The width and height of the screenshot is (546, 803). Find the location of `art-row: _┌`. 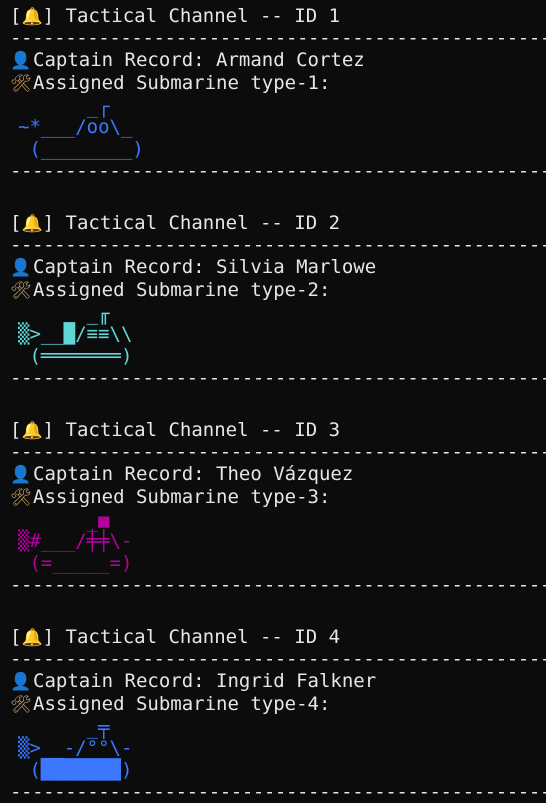

art-row: _┌ is located at coordinates (64, 107).